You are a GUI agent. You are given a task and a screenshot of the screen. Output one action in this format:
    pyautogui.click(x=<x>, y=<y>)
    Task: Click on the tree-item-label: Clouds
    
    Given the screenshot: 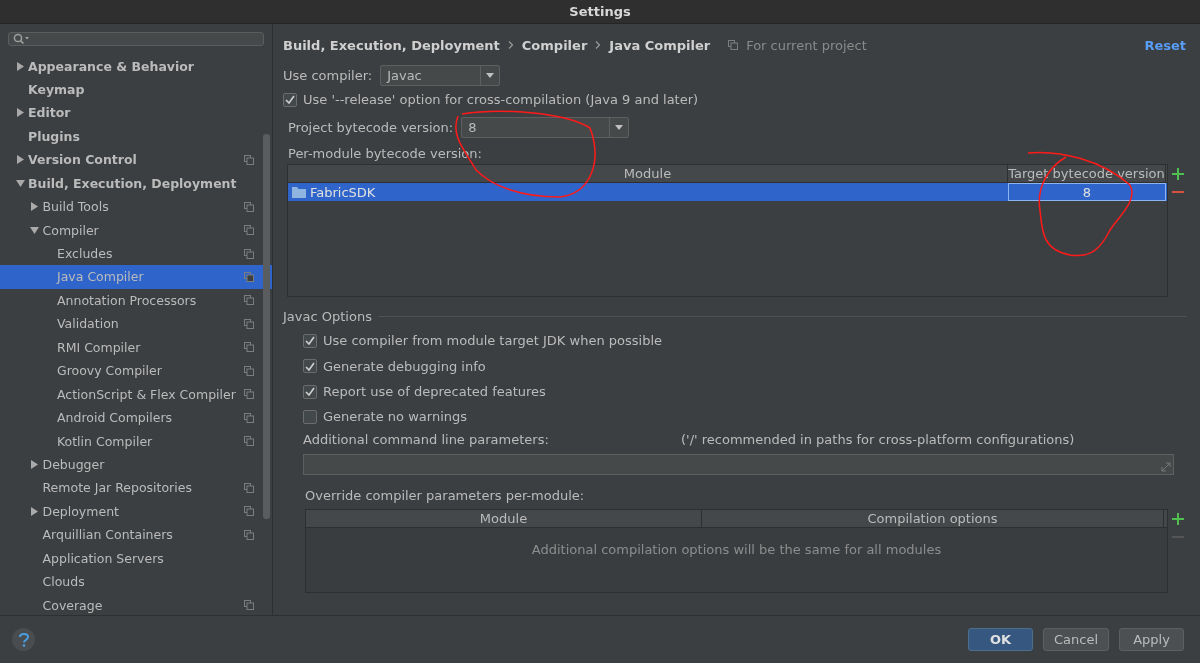 What is the action you would take?
    pyautogui.click(x=64, y=582)
    